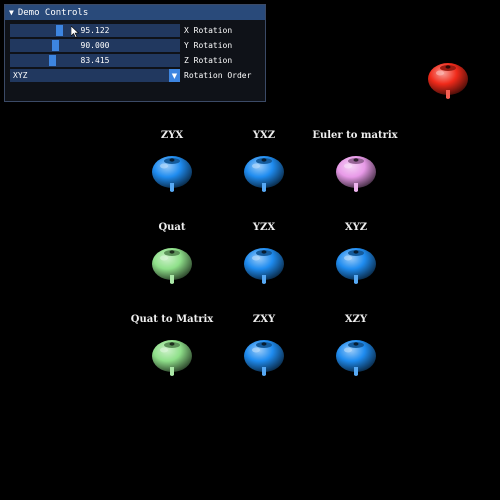  Describe the element at coordinates (172, 174) in the screenshot. I see `object-zyx` at that location.